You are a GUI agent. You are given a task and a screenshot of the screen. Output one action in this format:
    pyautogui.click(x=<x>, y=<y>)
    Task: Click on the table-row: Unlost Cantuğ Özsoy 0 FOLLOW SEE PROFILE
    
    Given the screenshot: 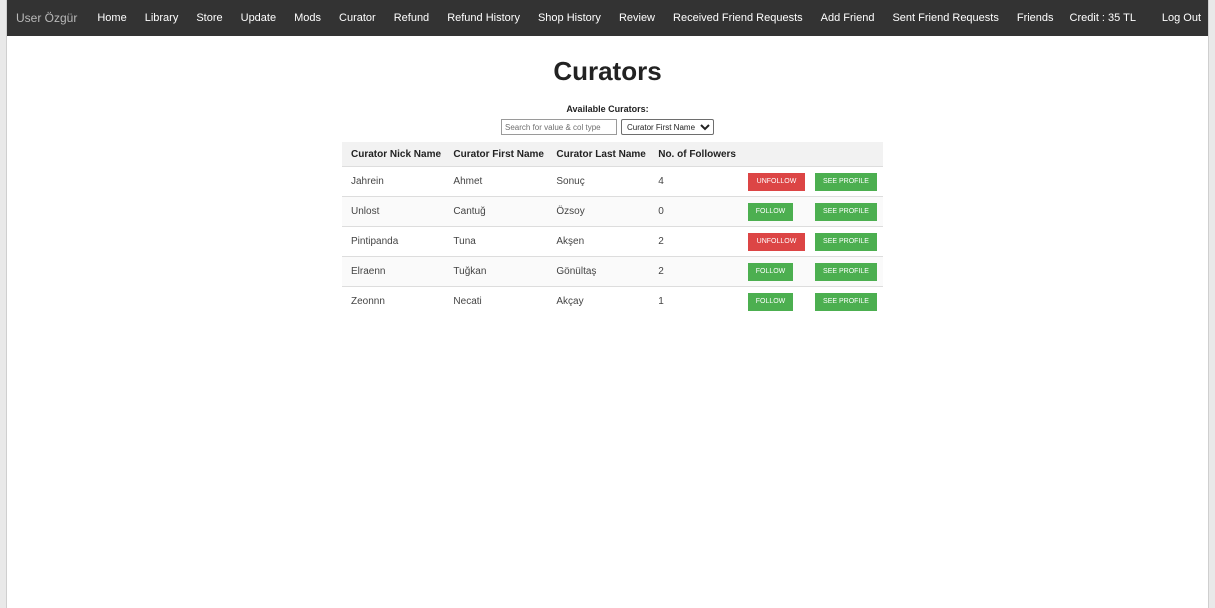 What is the action you would take?
    pyautogui.click(x=612, y=211)
    